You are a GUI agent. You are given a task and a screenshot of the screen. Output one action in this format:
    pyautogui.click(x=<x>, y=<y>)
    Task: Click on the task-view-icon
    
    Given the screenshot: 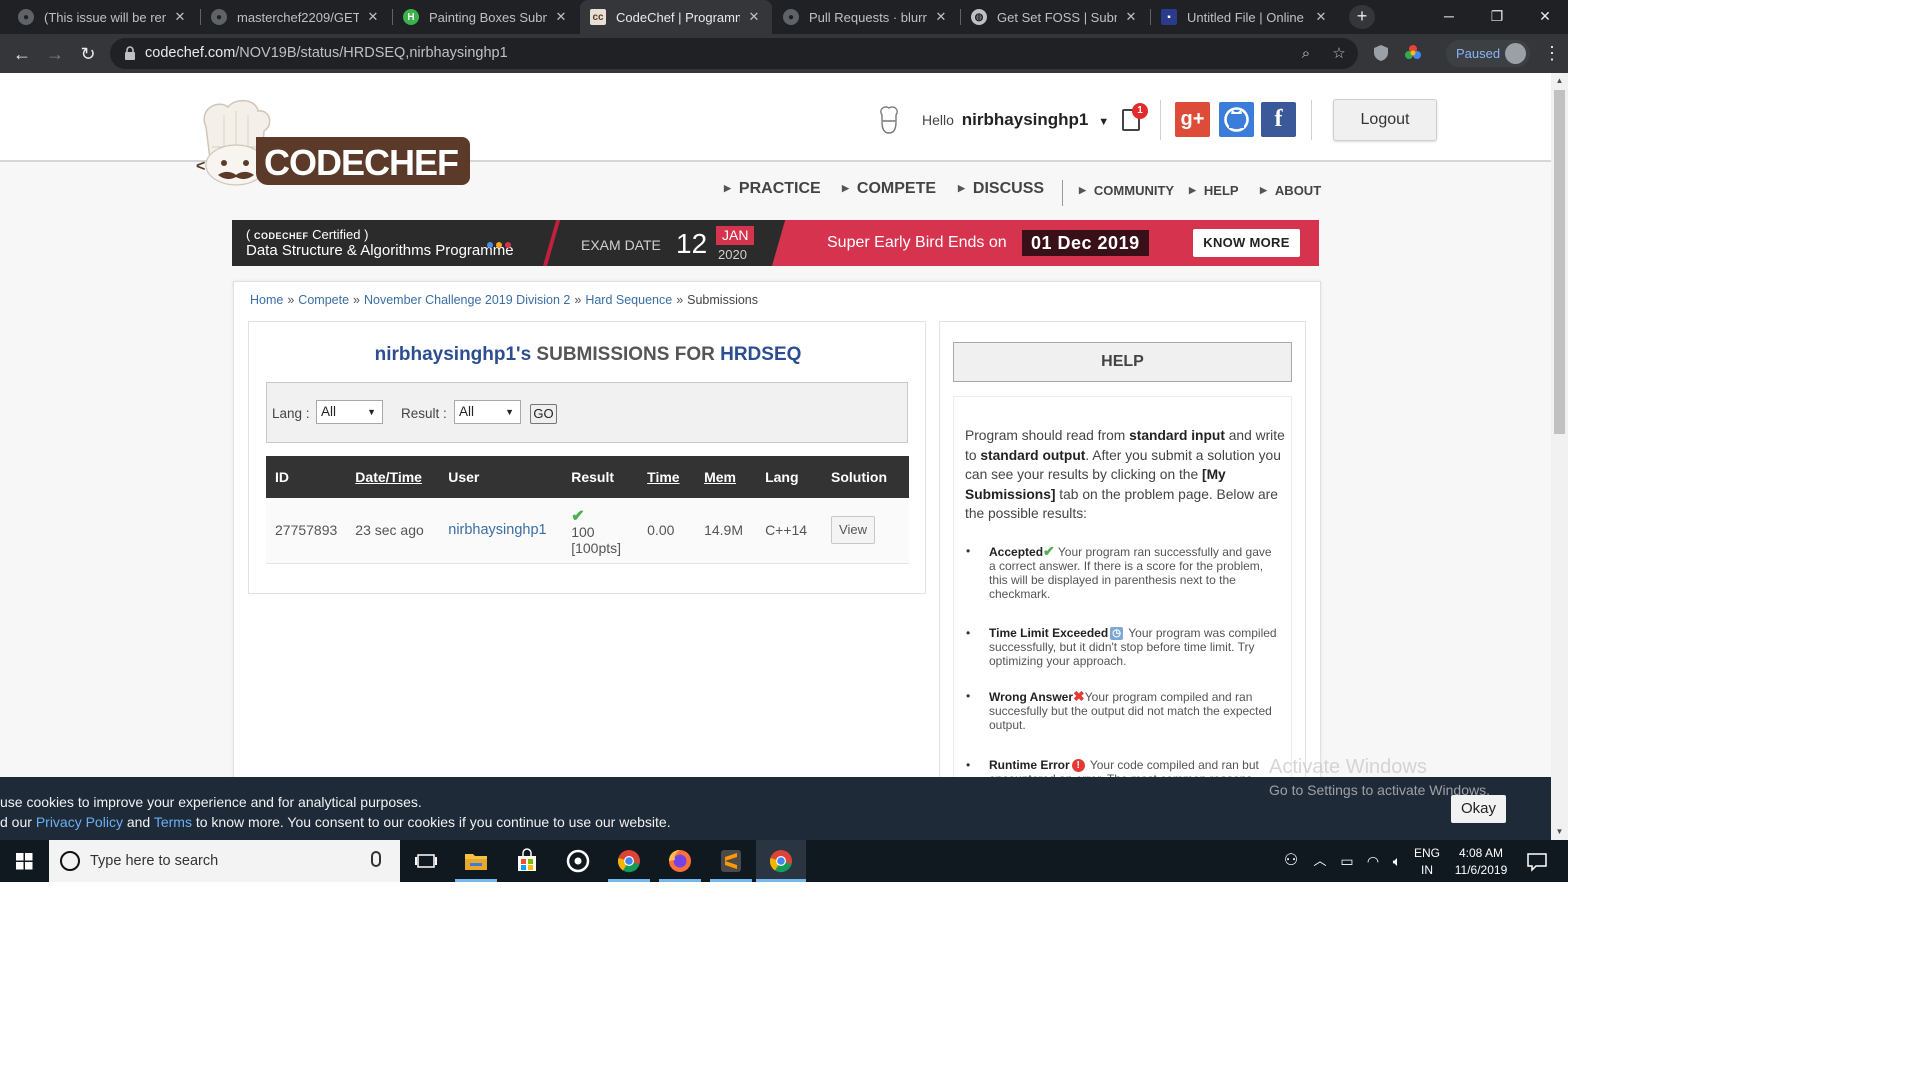 What is the action you would take?
    pyautogui.click(x=426, y=861)
    